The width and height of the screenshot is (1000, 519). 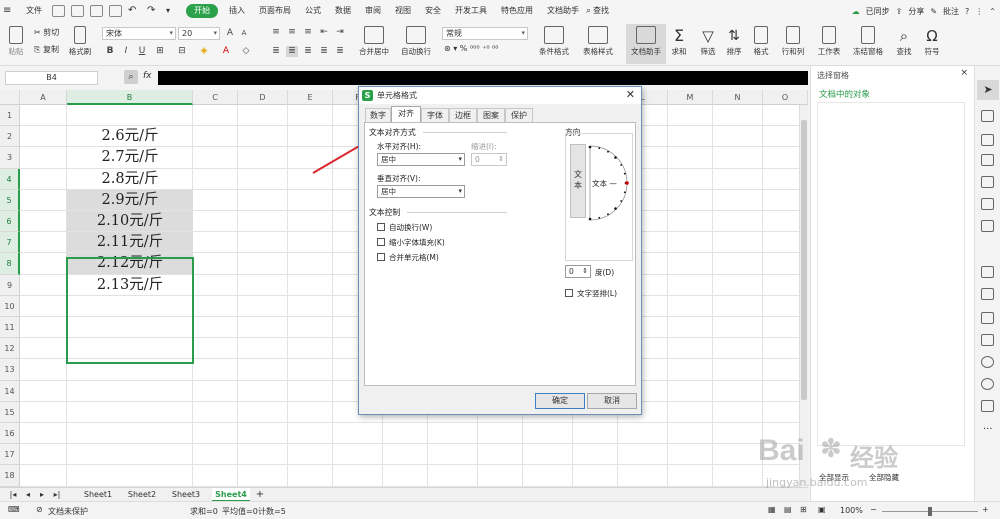 I want to click on page-break-view-icon: ⊞, so click(x=803, y=509).